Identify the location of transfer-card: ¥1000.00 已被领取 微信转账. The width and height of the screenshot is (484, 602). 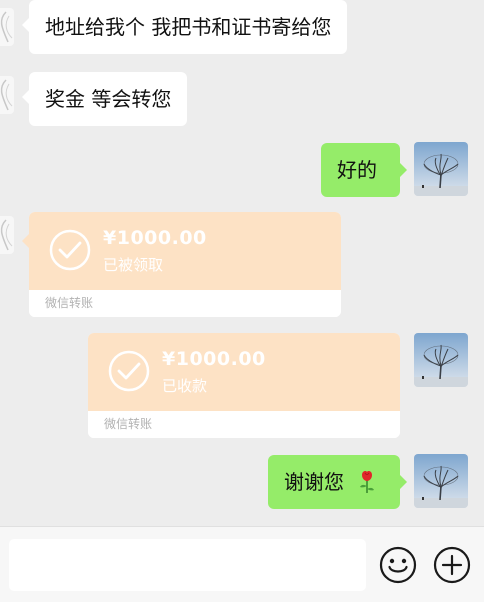
(181, 264).